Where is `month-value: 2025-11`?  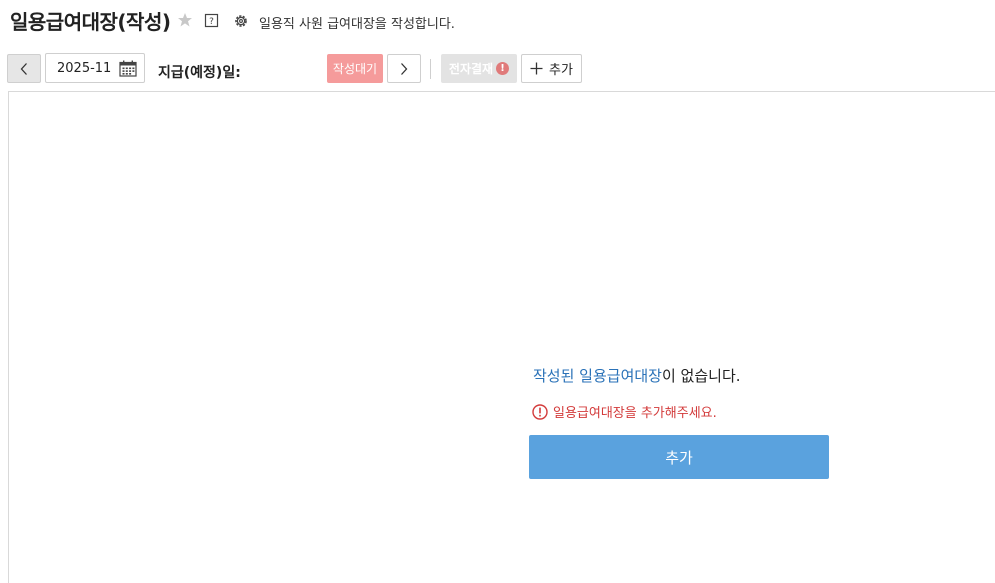 month-value: 2025-11 is located at coordinates (84, 68).